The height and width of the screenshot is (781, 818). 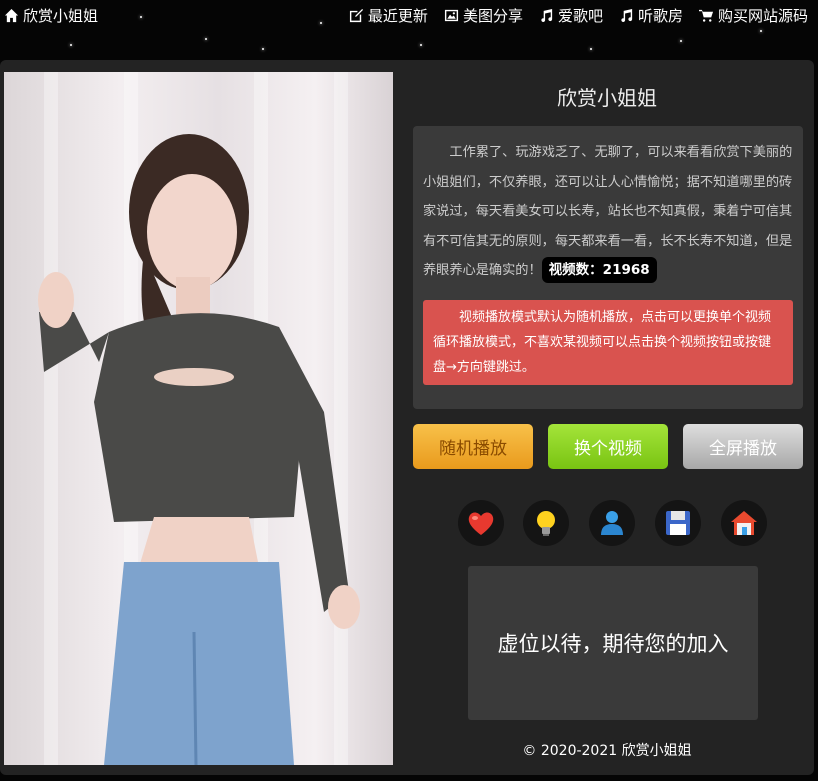 I want to click on user-button, so click(x=612, y=523).